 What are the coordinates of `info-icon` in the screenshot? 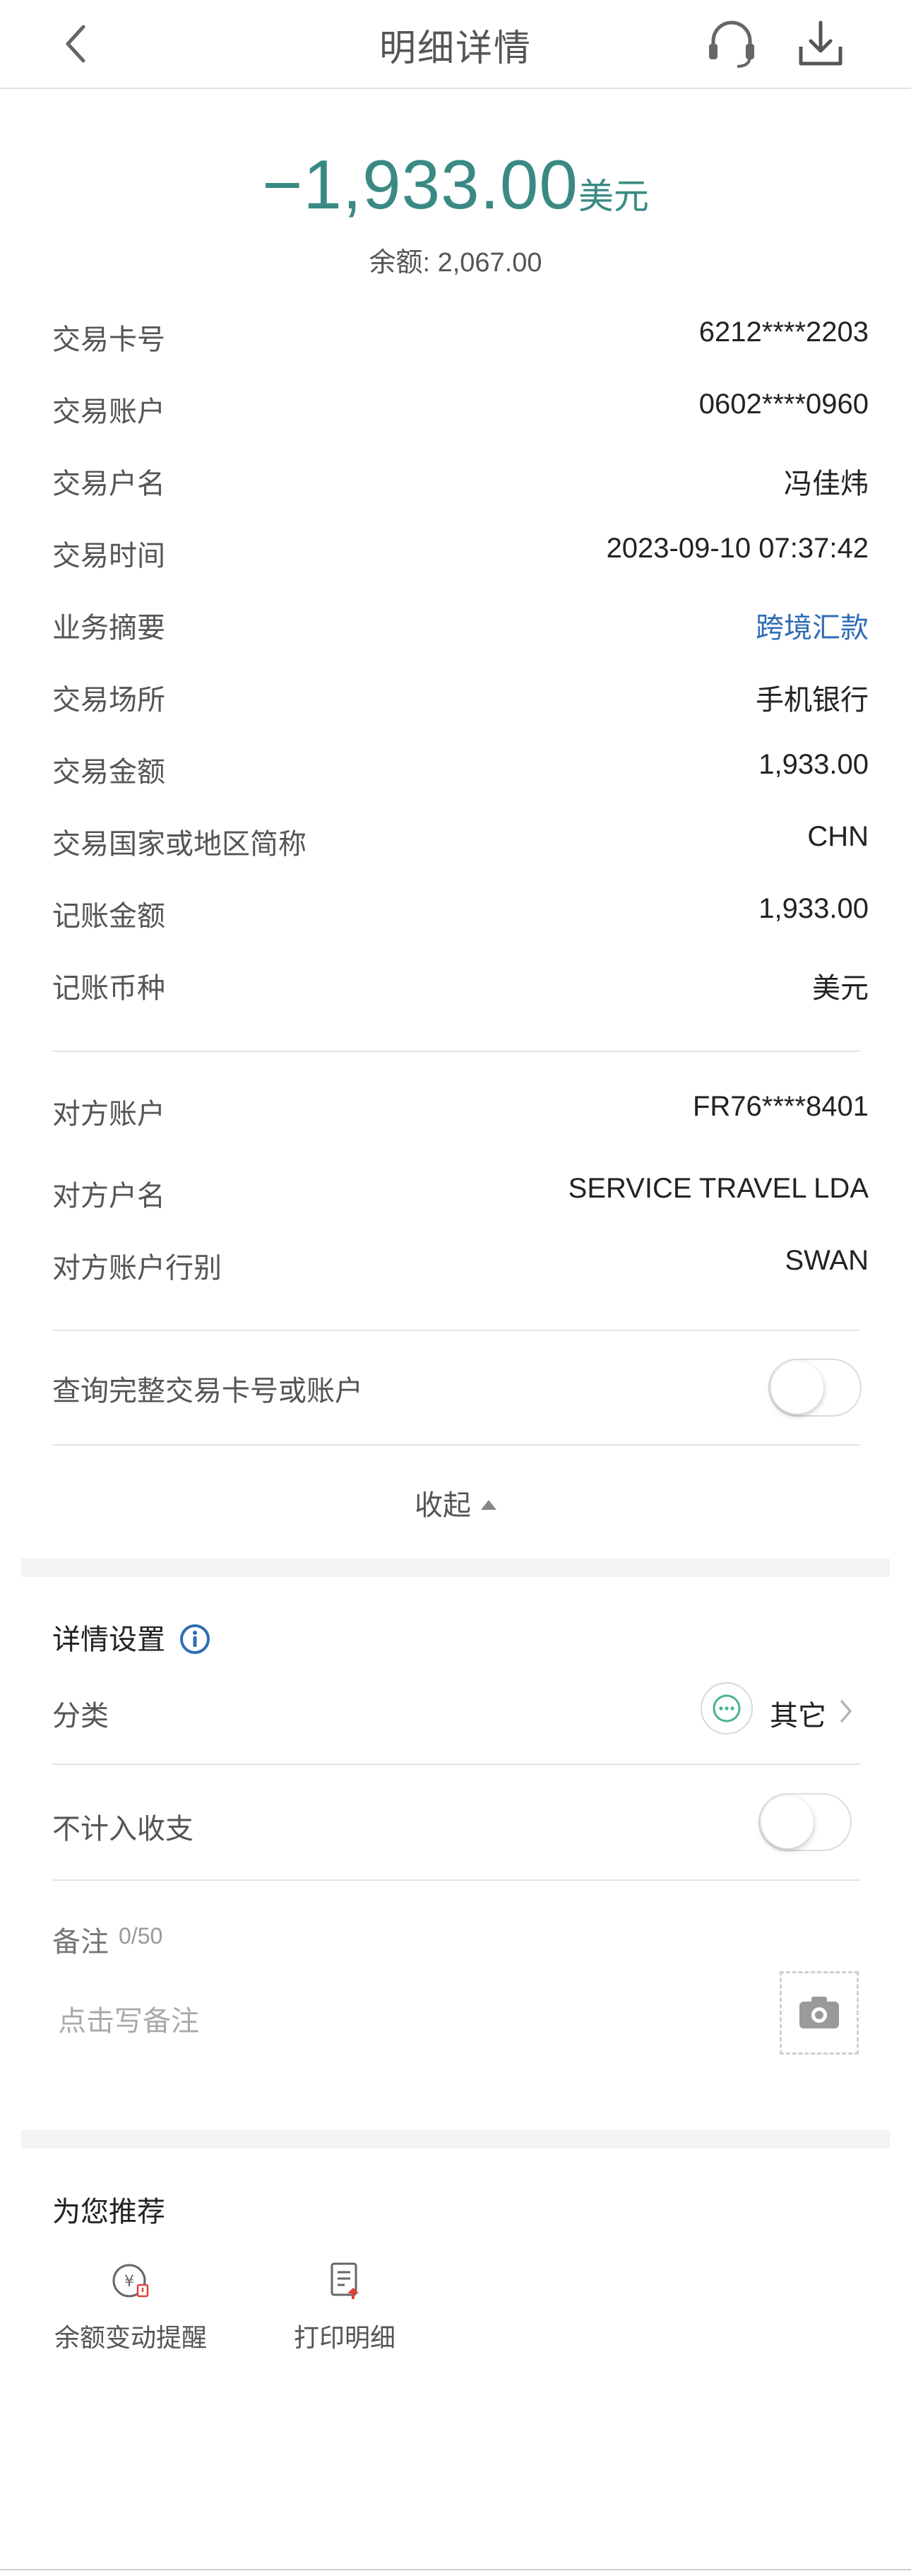 It's located at (195, 1639).